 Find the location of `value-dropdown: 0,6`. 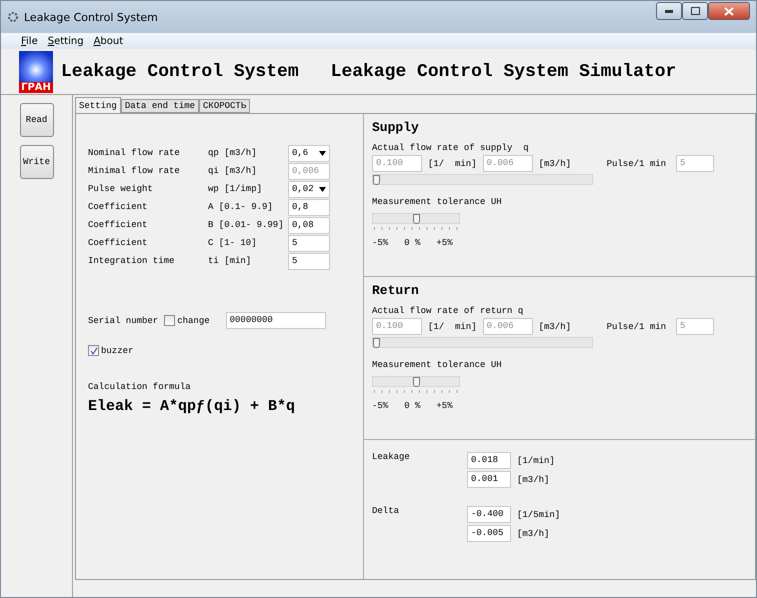

value-dropdown: 0,6 is located at coordinates (309, 153).